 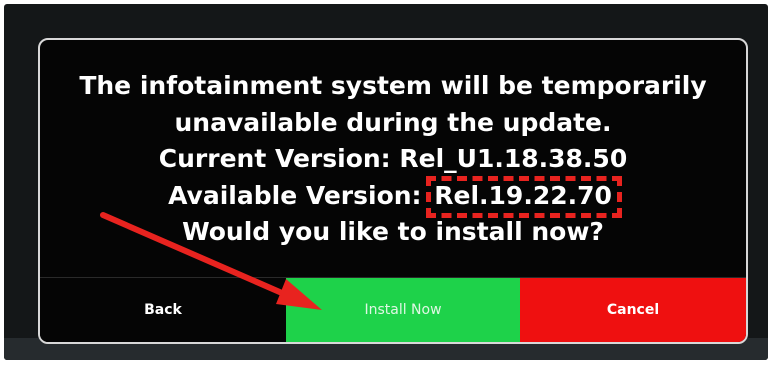 What do you see at coordinates (393, 231) in the screenshot?
I see `install-question: Would you like to install now?` at bounding box center [393, 231].